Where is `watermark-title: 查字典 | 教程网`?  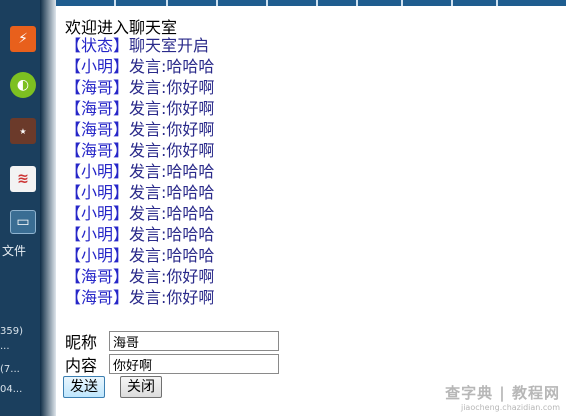 watermark-title: 查字典 | 教程网 is located at coordinates (502, 393).